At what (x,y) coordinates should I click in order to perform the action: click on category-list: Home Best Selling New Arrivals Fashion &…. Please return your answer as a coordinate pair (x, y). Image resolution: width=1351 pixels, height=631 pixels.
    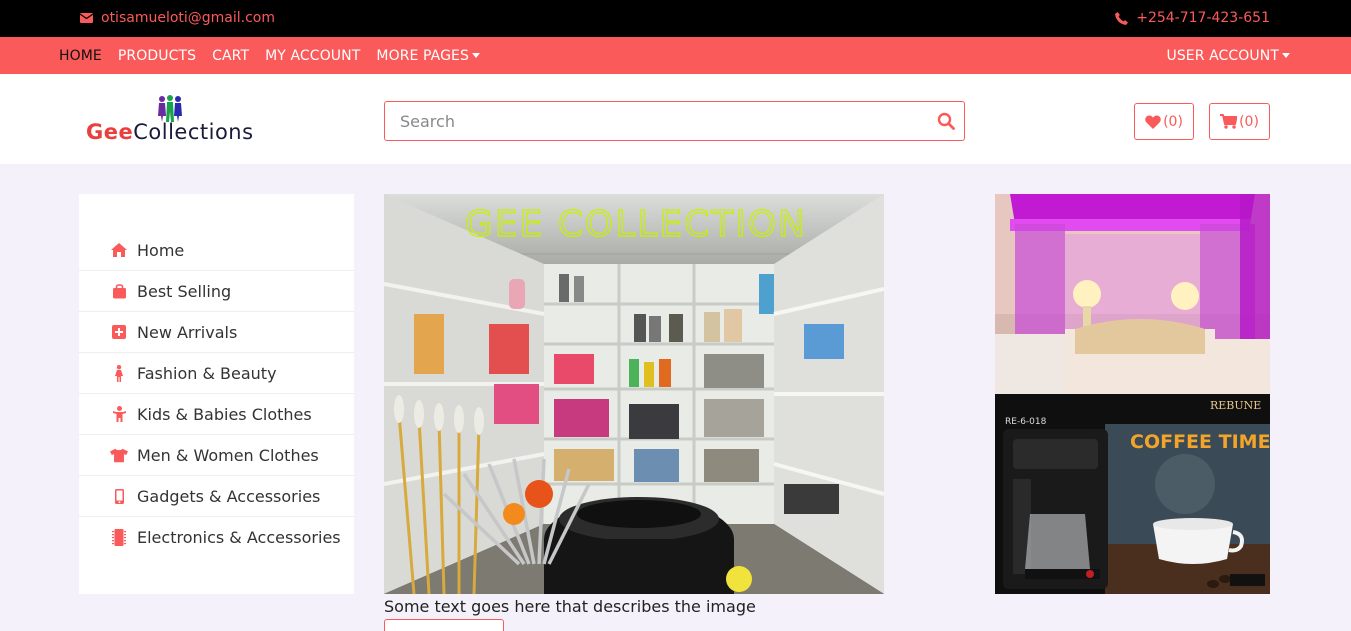
    Looking at the image, I should click on (216, 394).